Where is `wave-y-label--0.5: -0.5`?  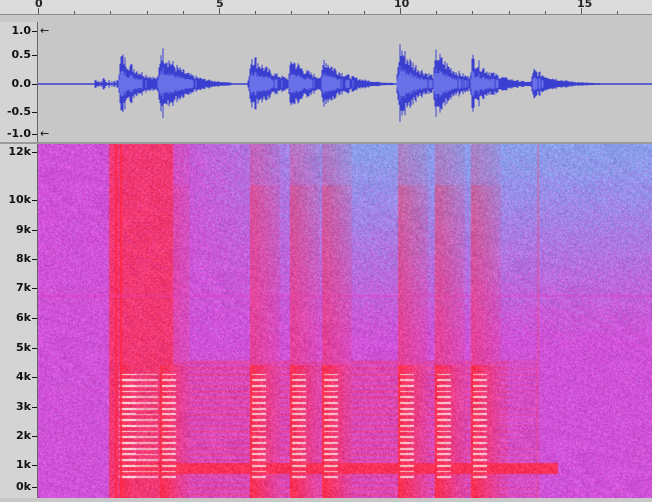 wave-y-label--0.5: -0.5 is located at coordinates (18, 111).